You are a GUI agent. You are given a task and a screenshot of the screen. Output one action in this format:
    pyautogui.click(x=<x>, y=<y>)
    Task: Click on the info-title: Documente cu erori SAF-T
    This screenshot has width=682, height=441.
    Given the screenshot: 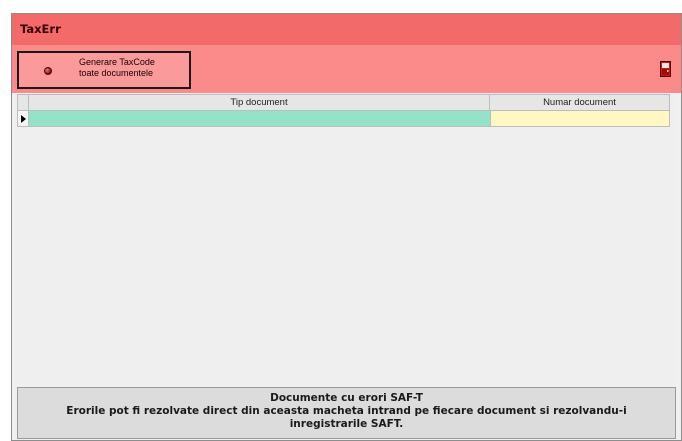 What is the action you would take?
    pyautogui.click(x=346, y=398)
    